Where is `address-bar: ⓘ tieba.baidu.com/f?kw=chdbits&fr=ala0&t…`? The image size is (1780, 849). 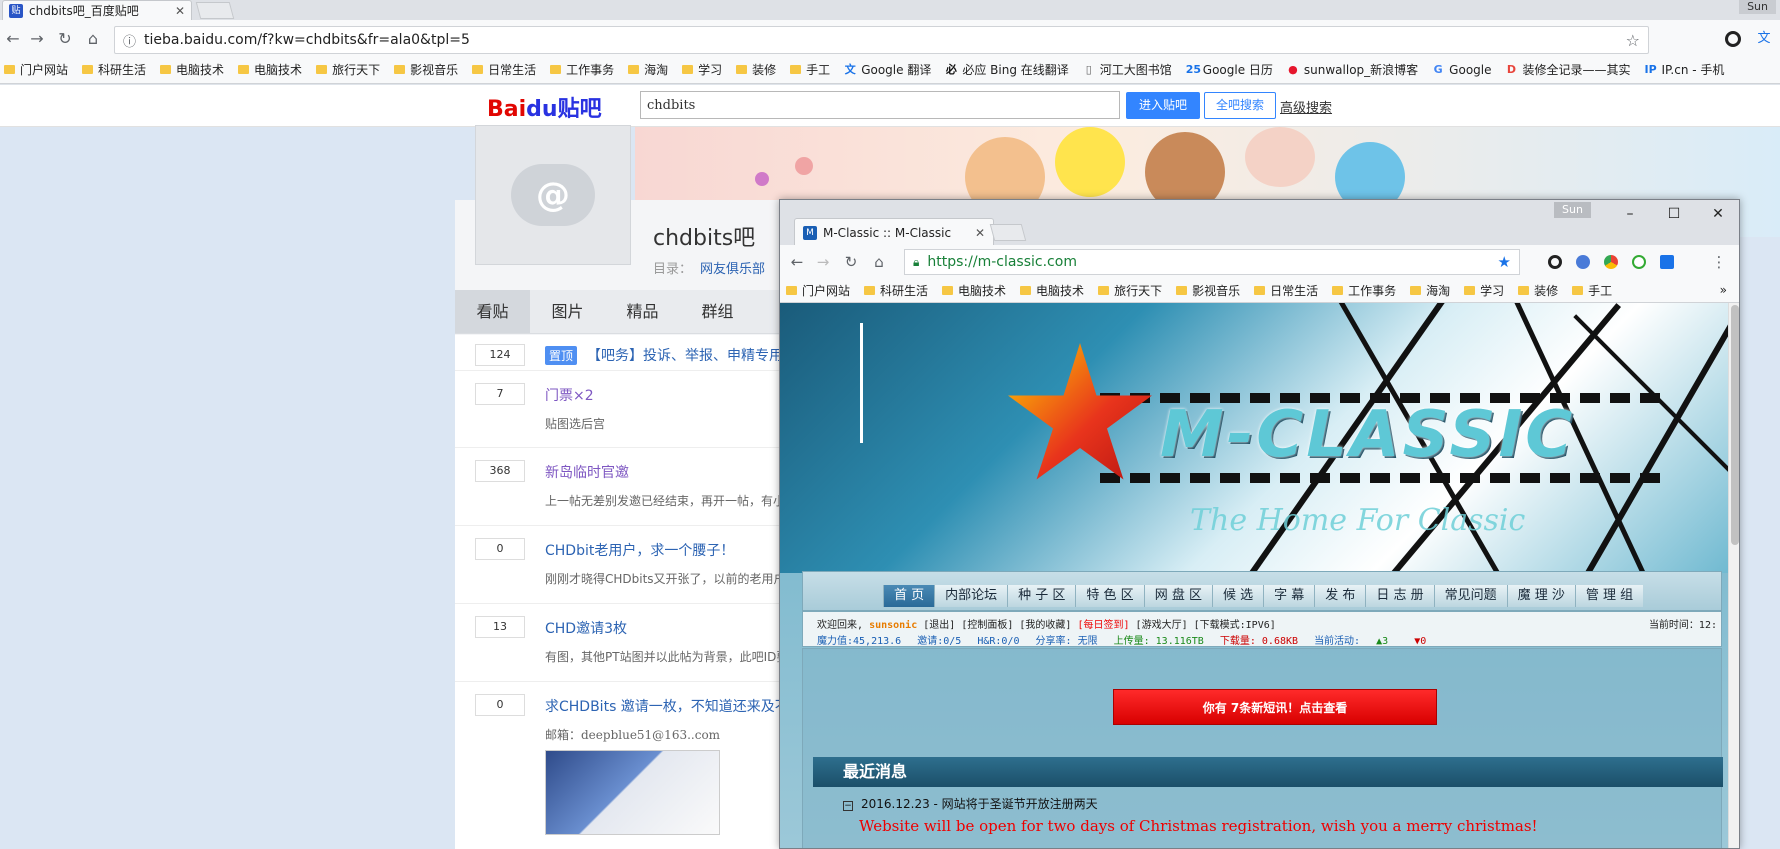
address-bar: ⓘ tieba.baidu.com/f?kw=chdbits&fr=ala0&t… is located at coordinates (881, 40).